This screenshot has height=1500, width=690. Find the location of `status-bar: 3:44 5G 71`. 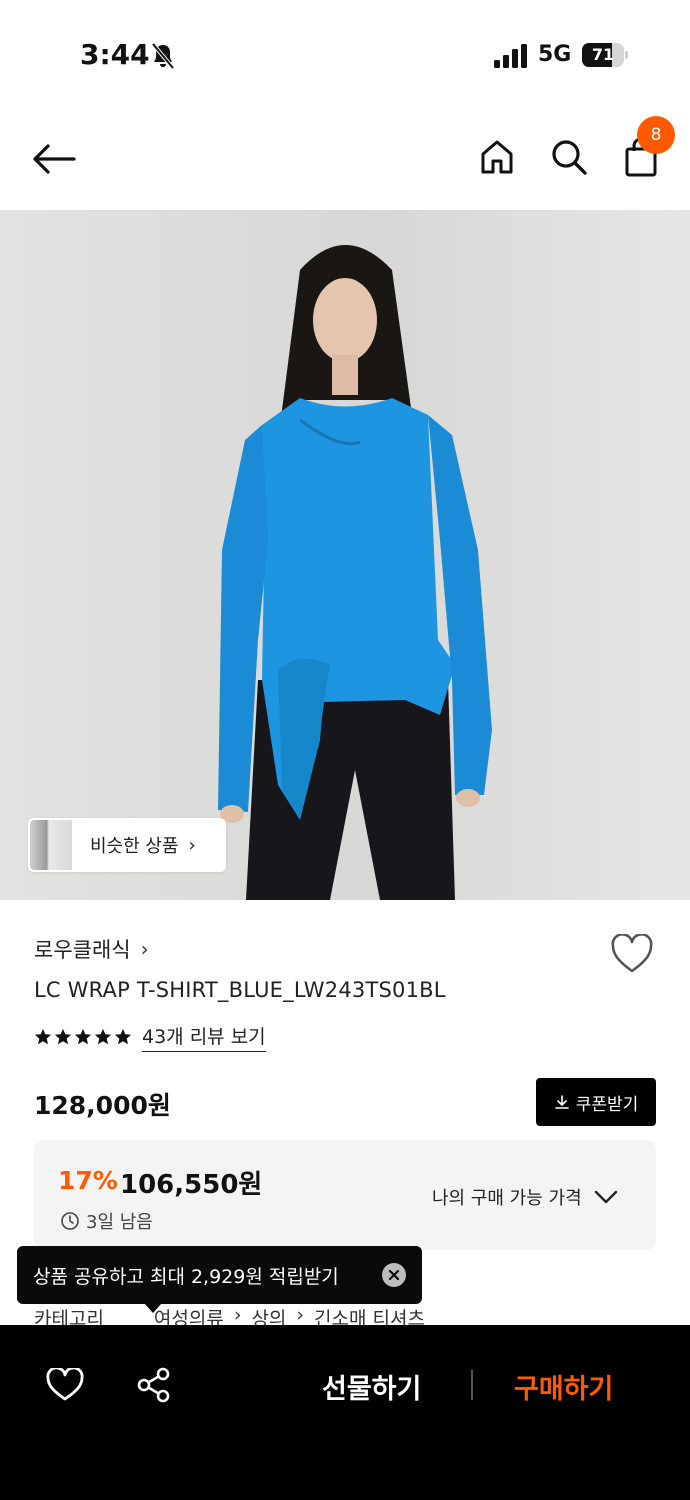

status-bar: 3:44 5G 71 is located at coordinates (345, 55).